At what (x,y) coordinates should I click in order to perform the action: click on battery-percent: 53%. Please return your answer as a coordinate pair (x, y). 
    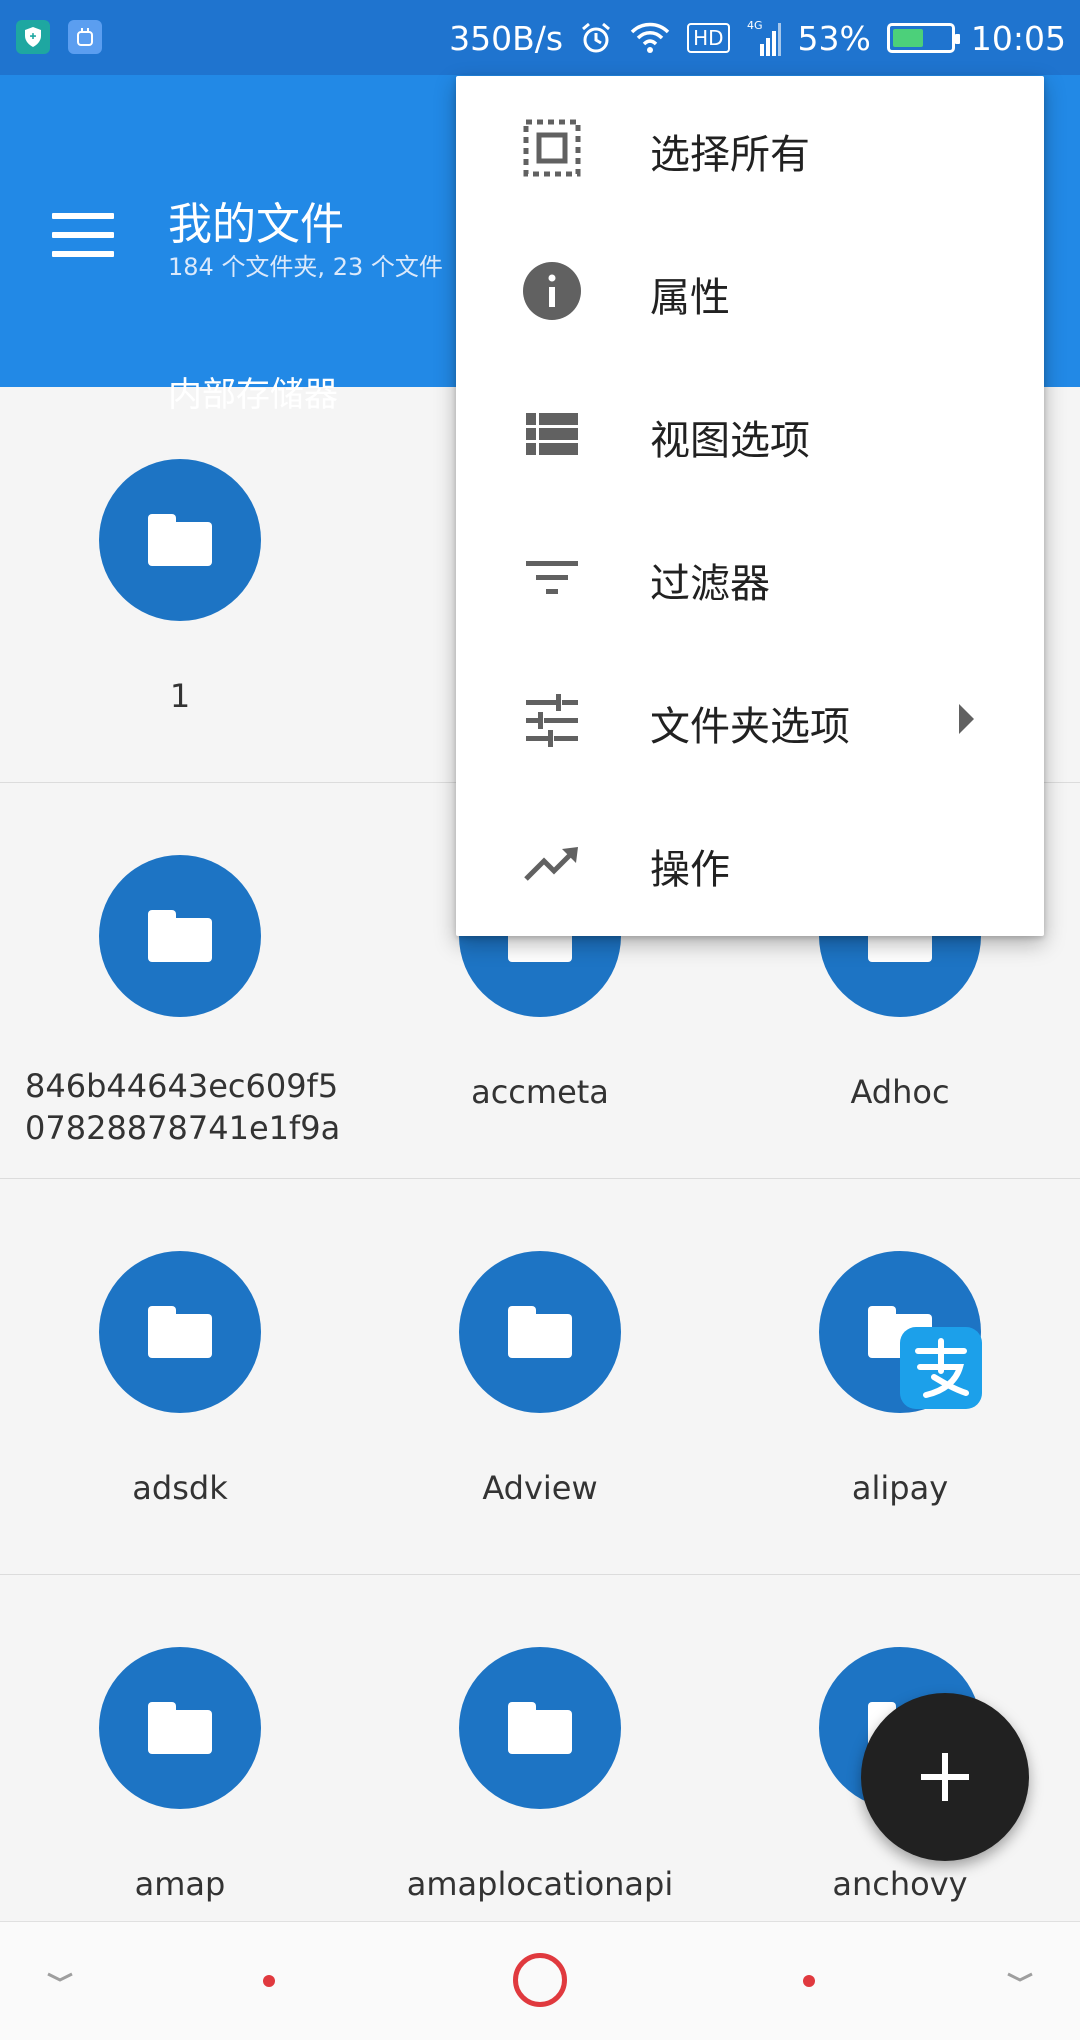
    Looking at the image, I should click on (834, 38).